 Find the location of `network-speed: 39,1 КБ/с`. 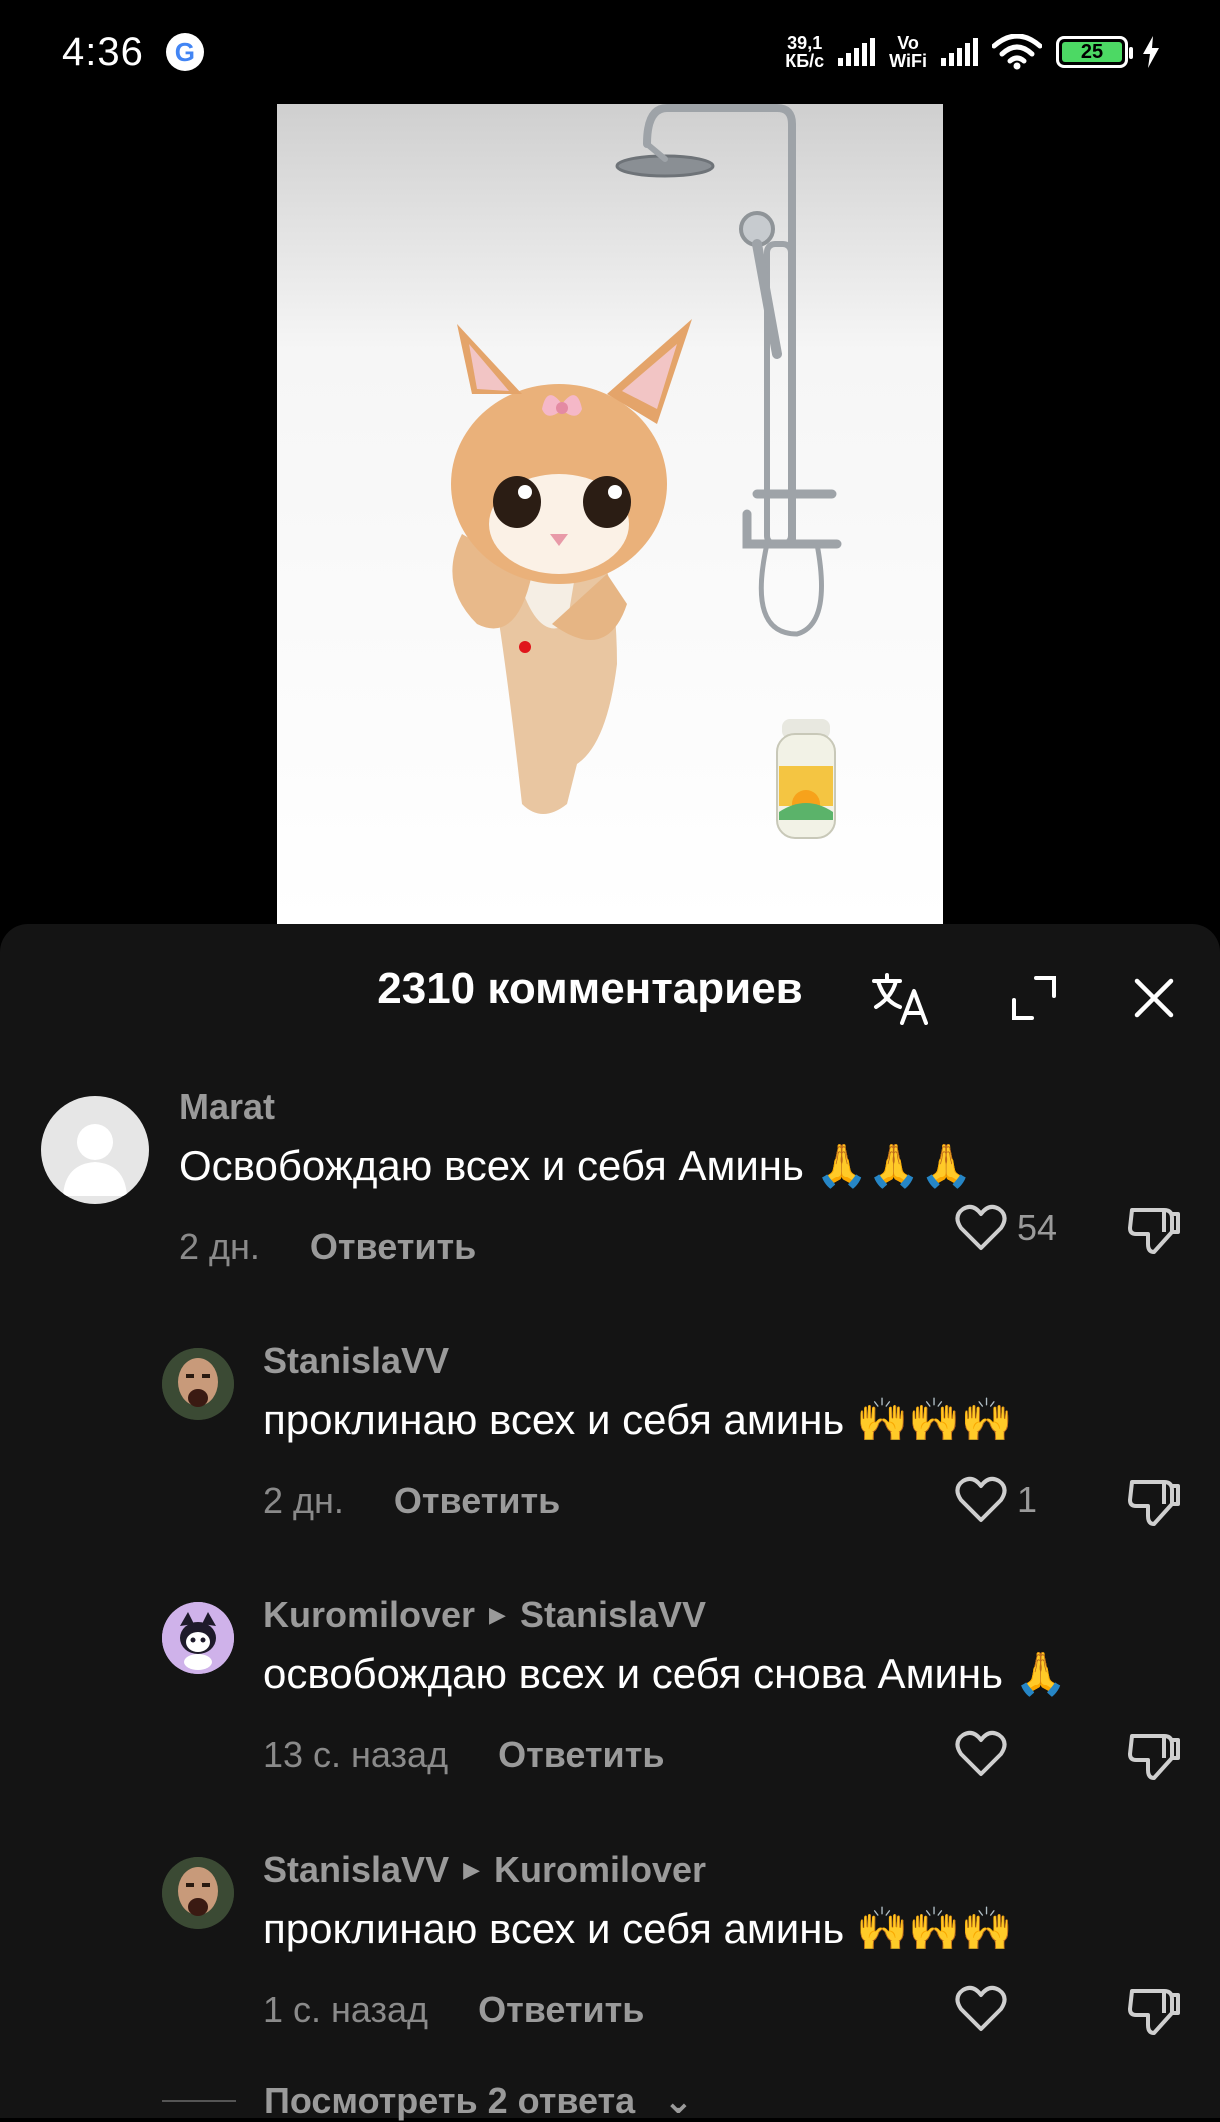

network-speed: 39,1 КБ/с is located at coordinates (804, 52).